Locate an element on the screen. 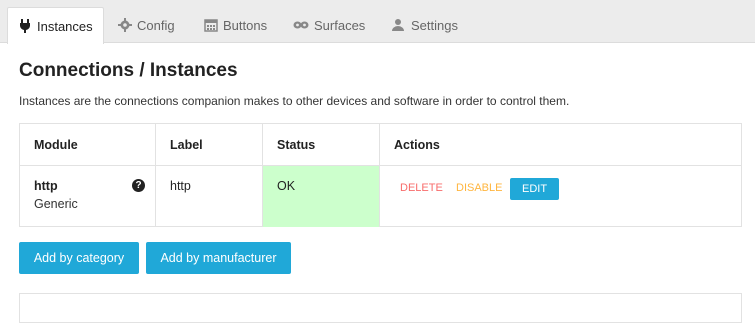  module-name: http is located at coordinates (46, 186).